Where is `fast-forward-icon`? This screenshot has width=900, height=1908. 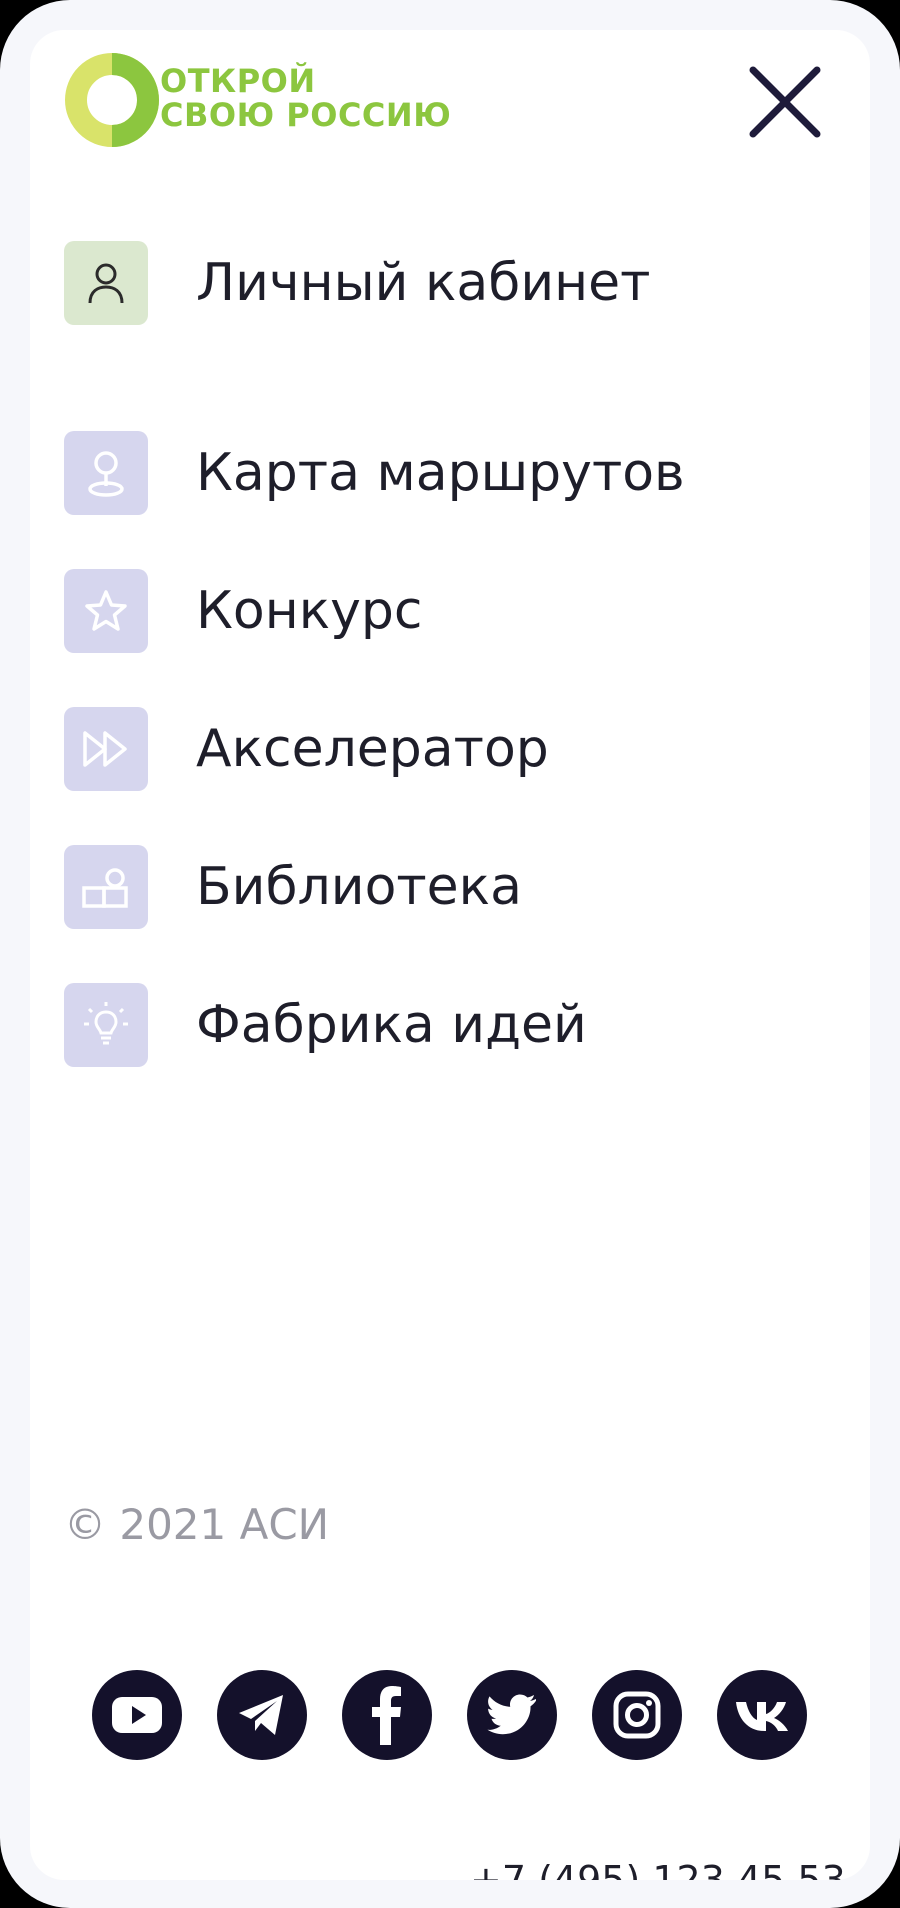
fast-forward-icon is located at coordinates (105, 749).